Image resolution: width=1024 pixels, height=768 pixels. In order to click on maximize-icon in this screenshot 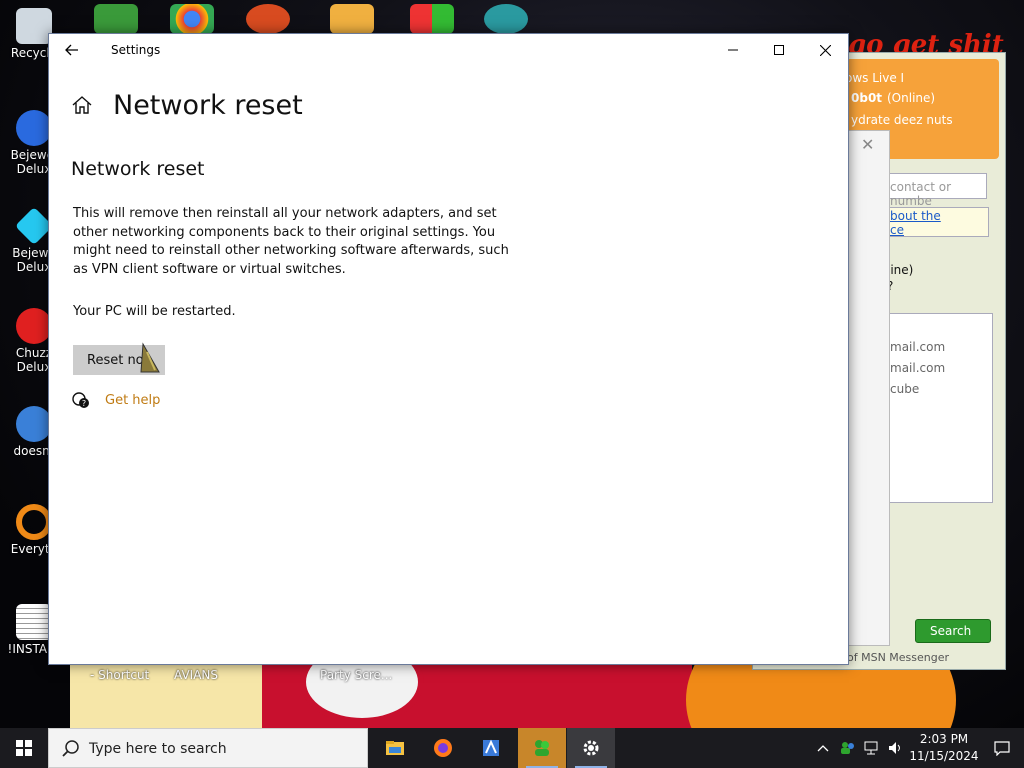, I will do `click(779, 50)`.